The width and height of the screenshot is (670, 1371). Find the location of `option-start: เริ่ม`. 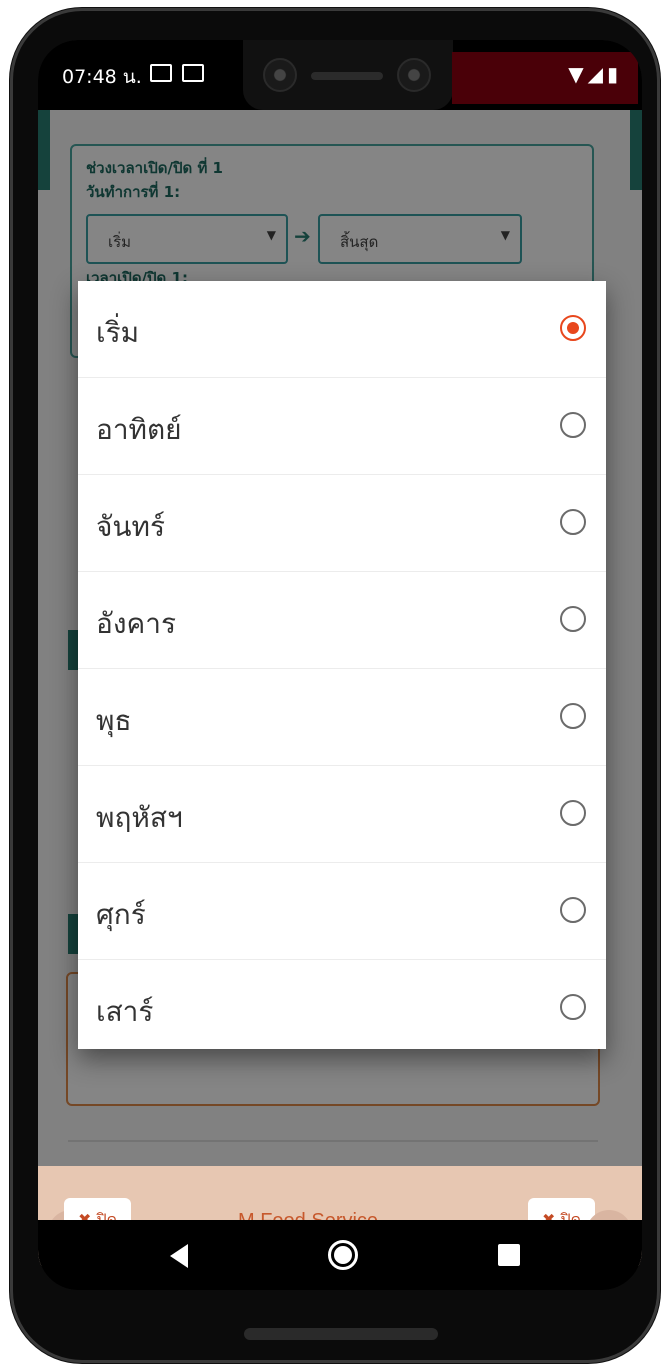

option-start: เริ่ม is located at coordinates (342, 329).